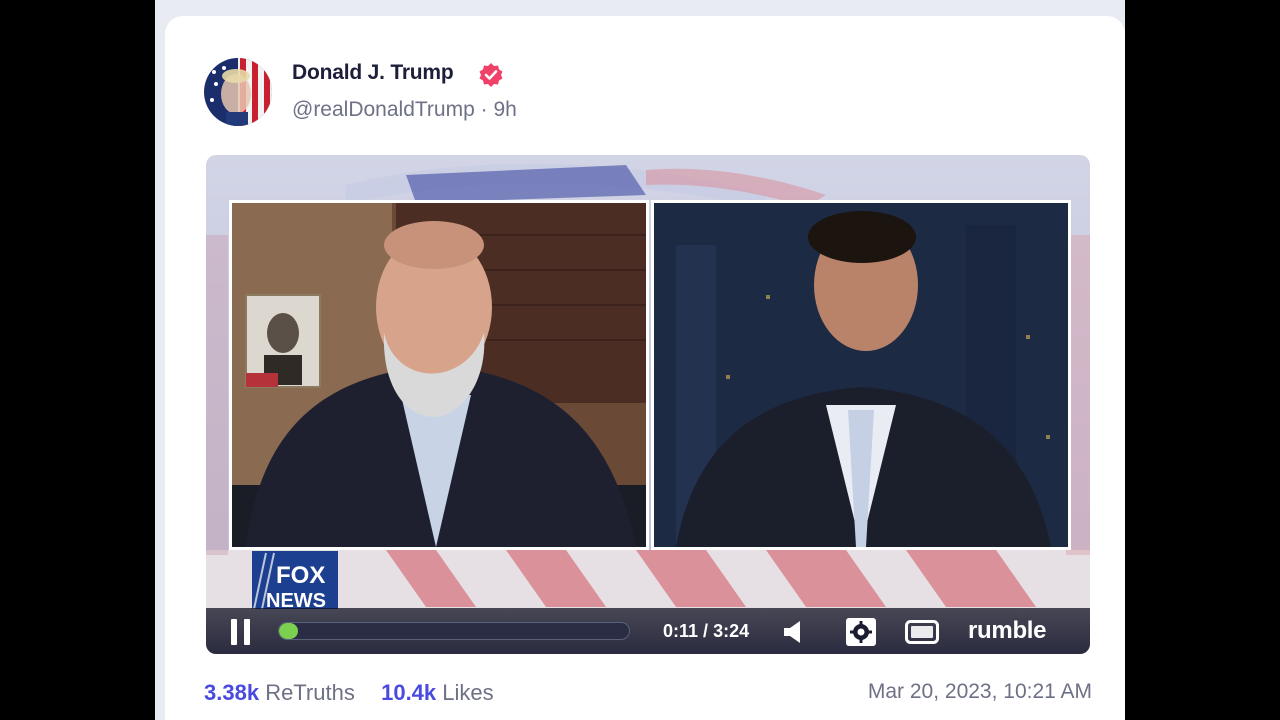 The image size is (1280, 720). Describe the element at coordinates (300, 575) in the screenshot. I see `fox-logo-line1: FOX` at that location.